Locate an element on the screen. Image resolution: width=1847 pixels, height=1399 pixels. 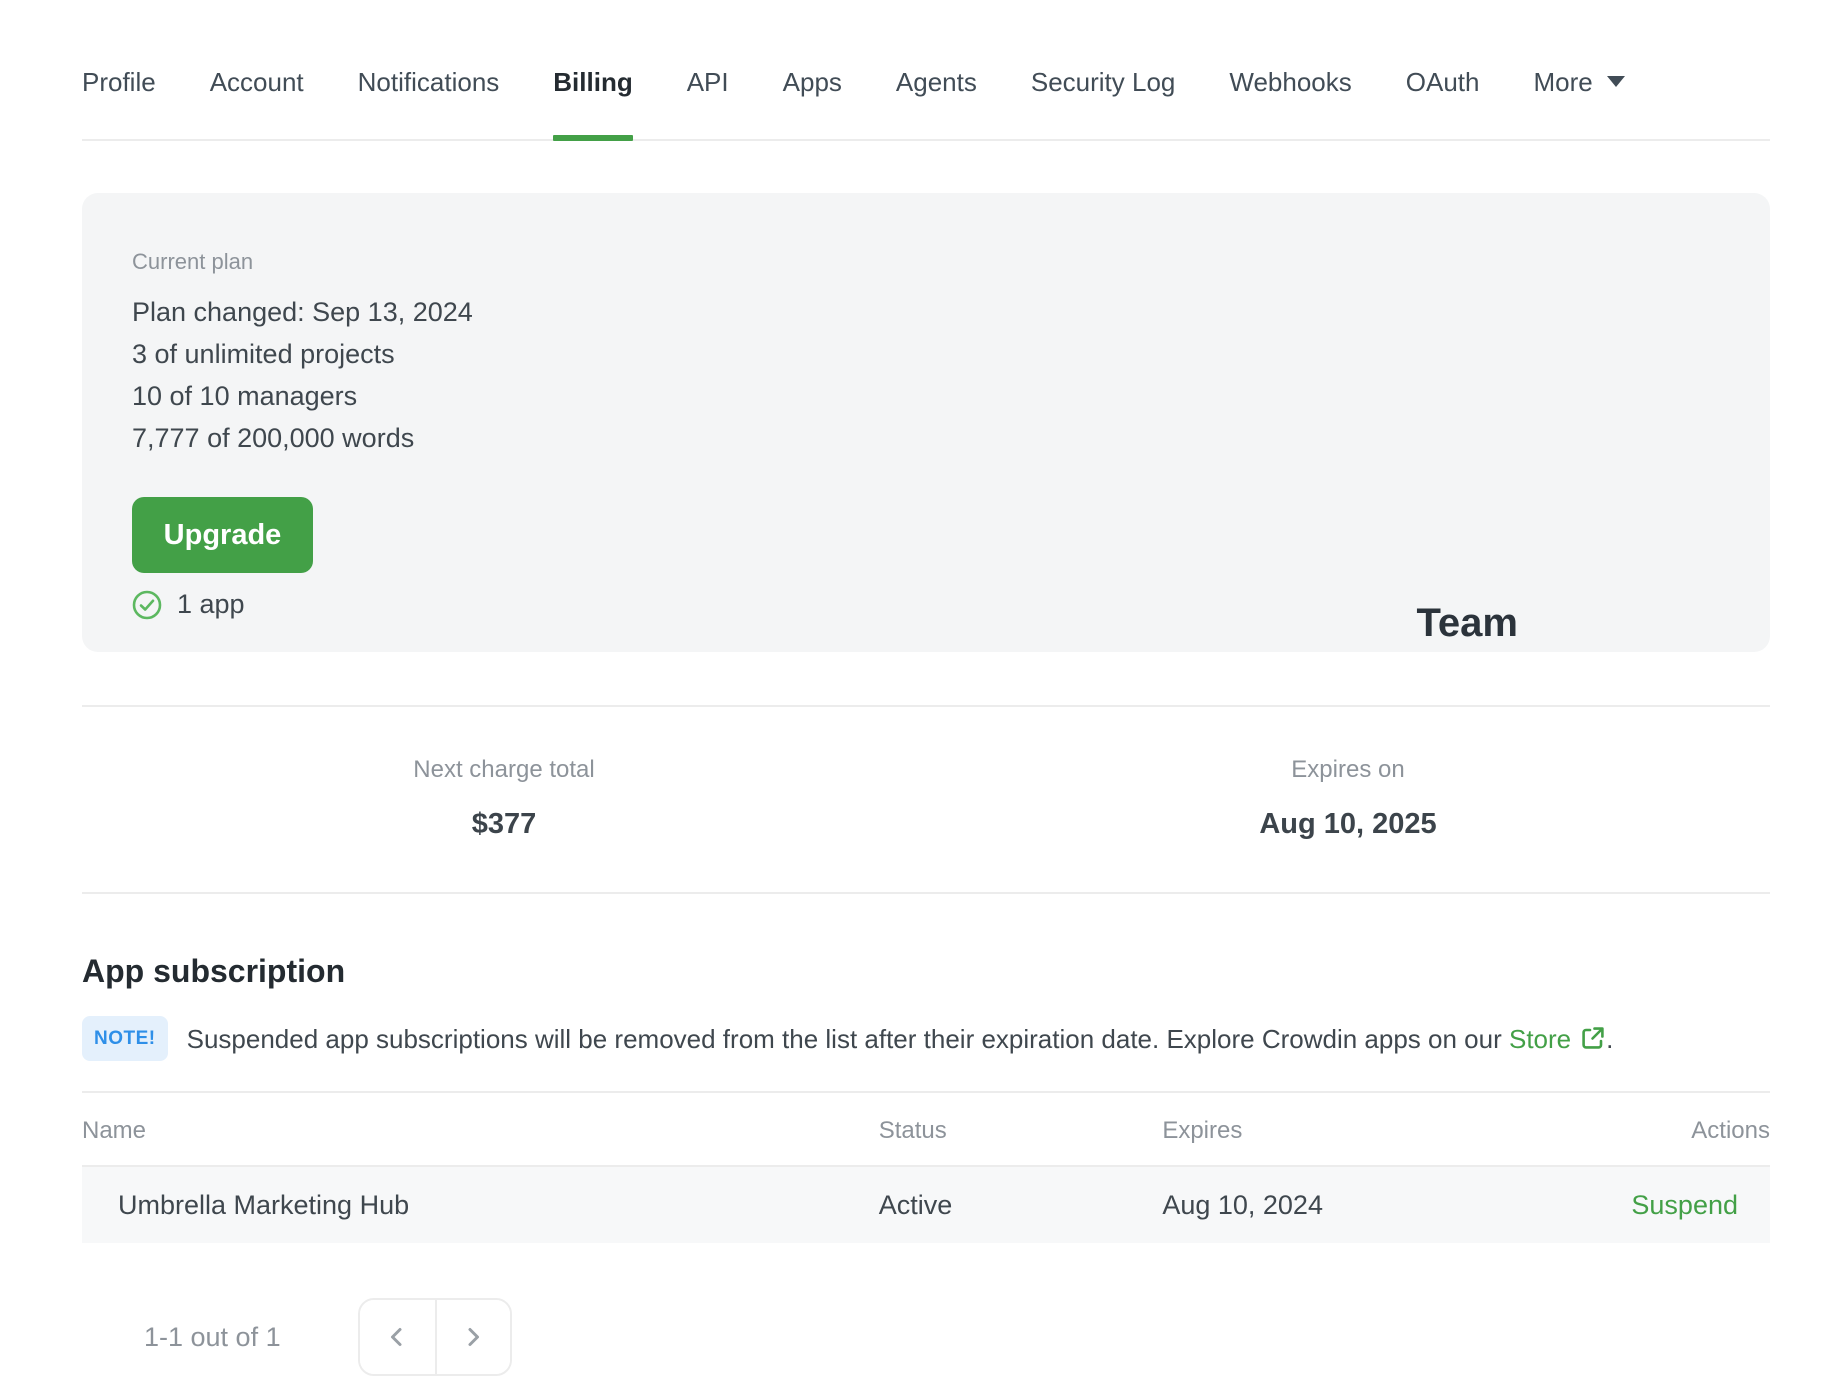
pagination: 1-1 out of 1 is located at coordinates (926, 1337).